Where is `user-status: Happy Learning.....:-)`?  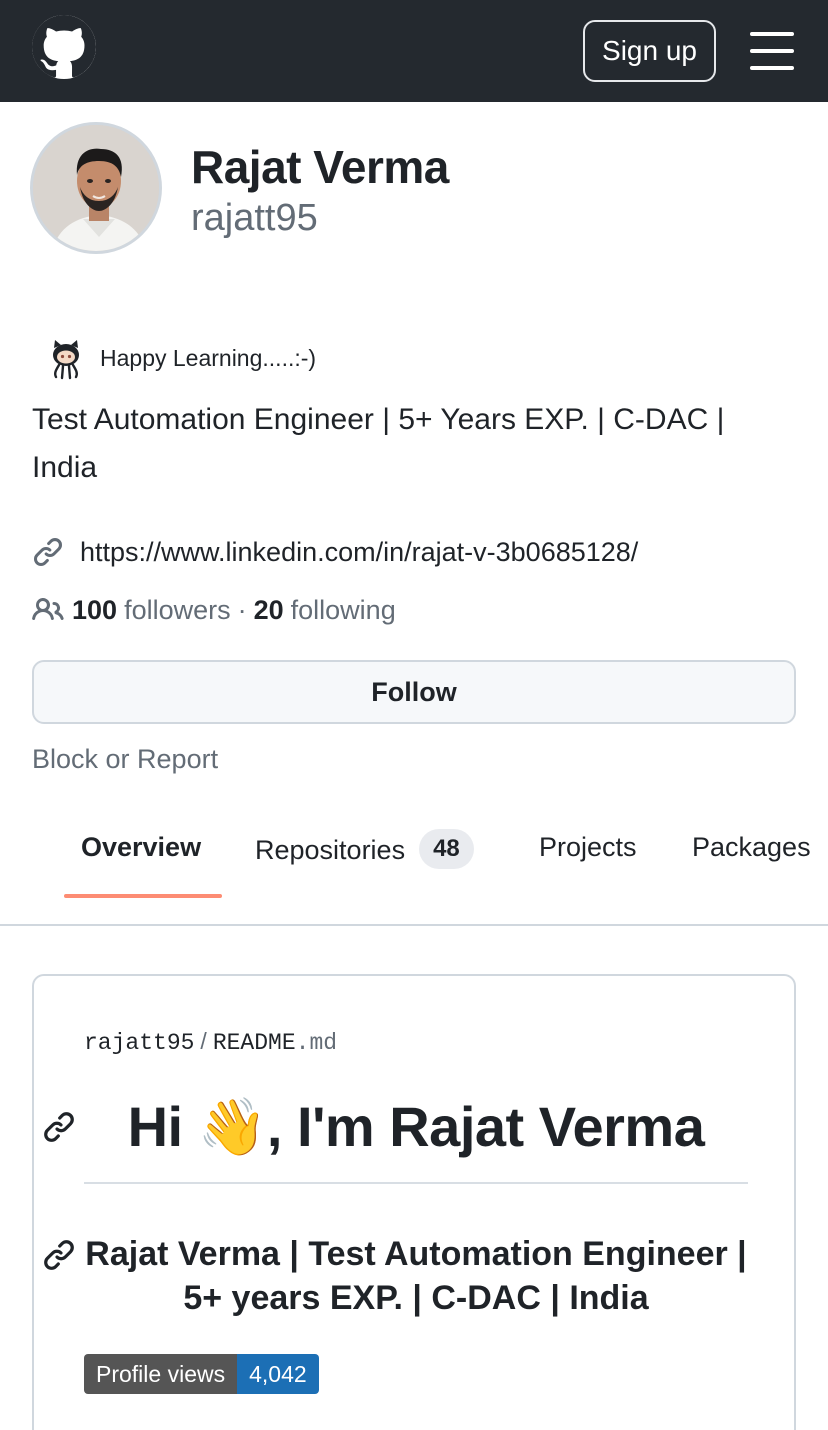
user-status: Happy Learning.....:-) is located at coordinates (180, 358).